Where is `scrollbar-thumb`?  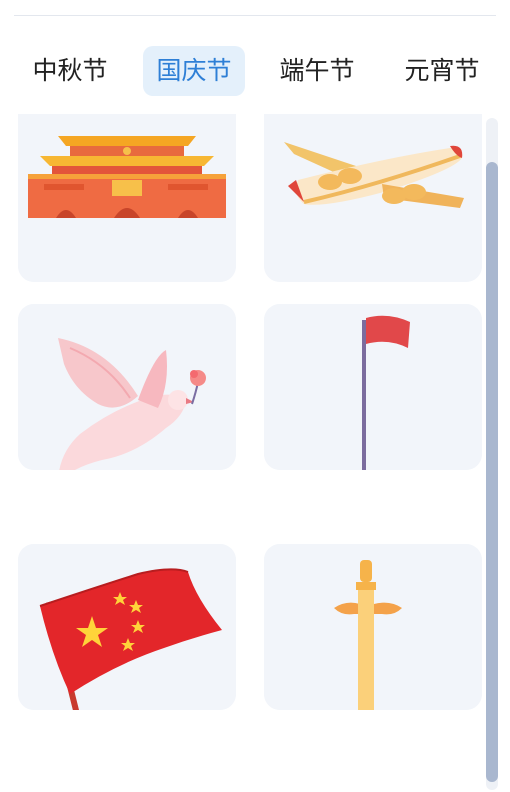
scrollbar-thumb is located at coordinates (492, 472).